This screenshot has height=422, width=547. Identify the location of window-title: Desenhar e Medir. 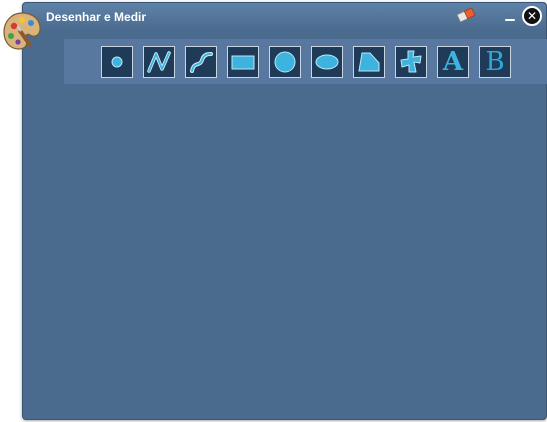
(96, 17).